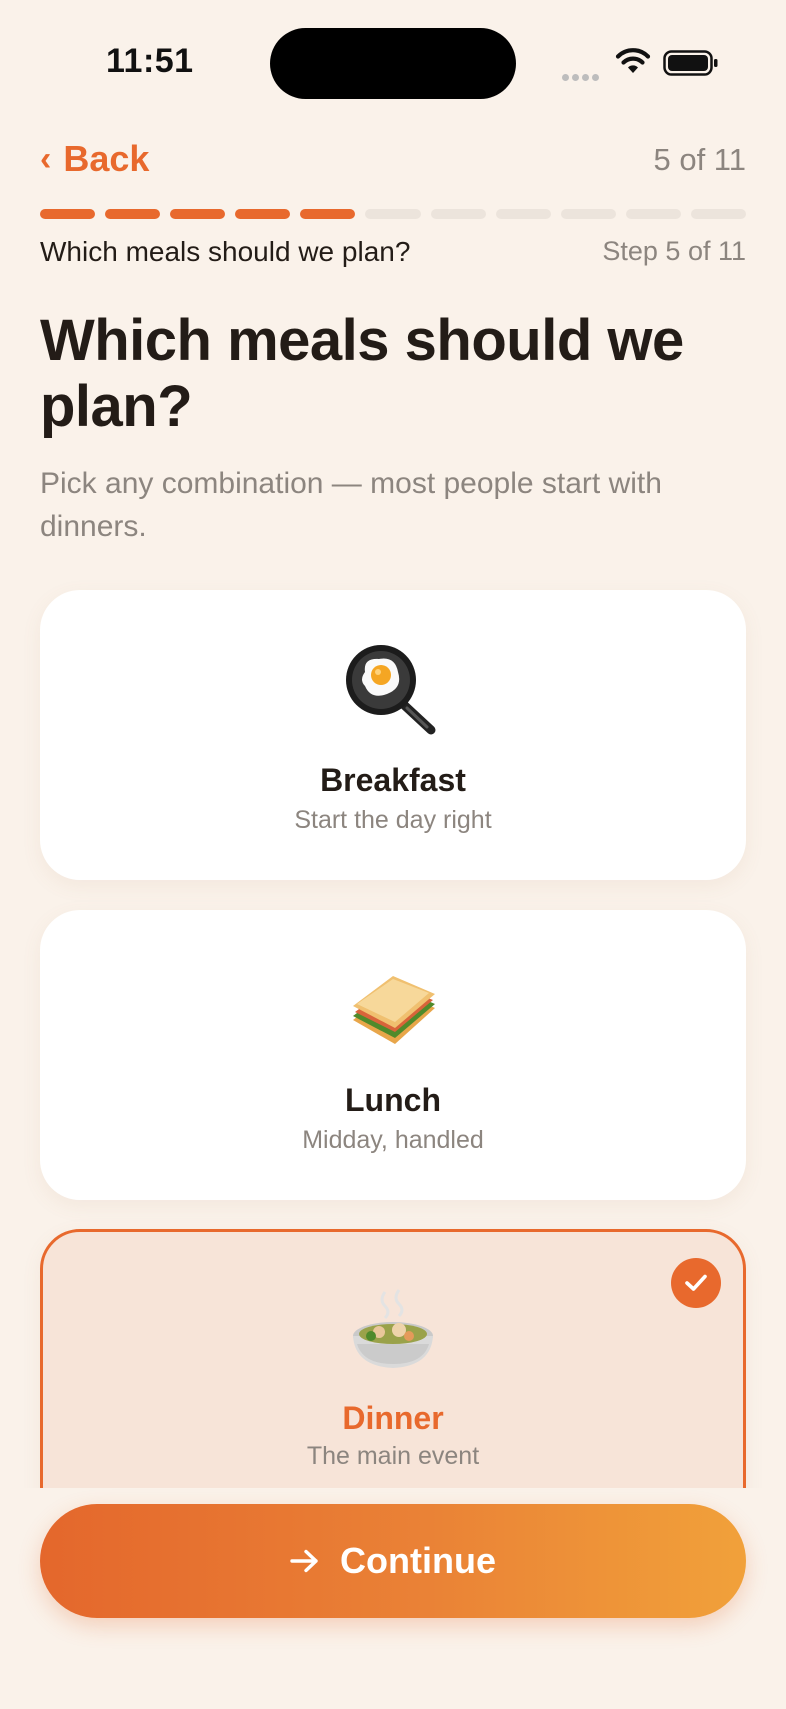 The height and width of the screenshot is (1709, 786). What do you see at coordinates (691, 63) in the screenshot?
I see `battery-icon` at bounding box center [691, 63].